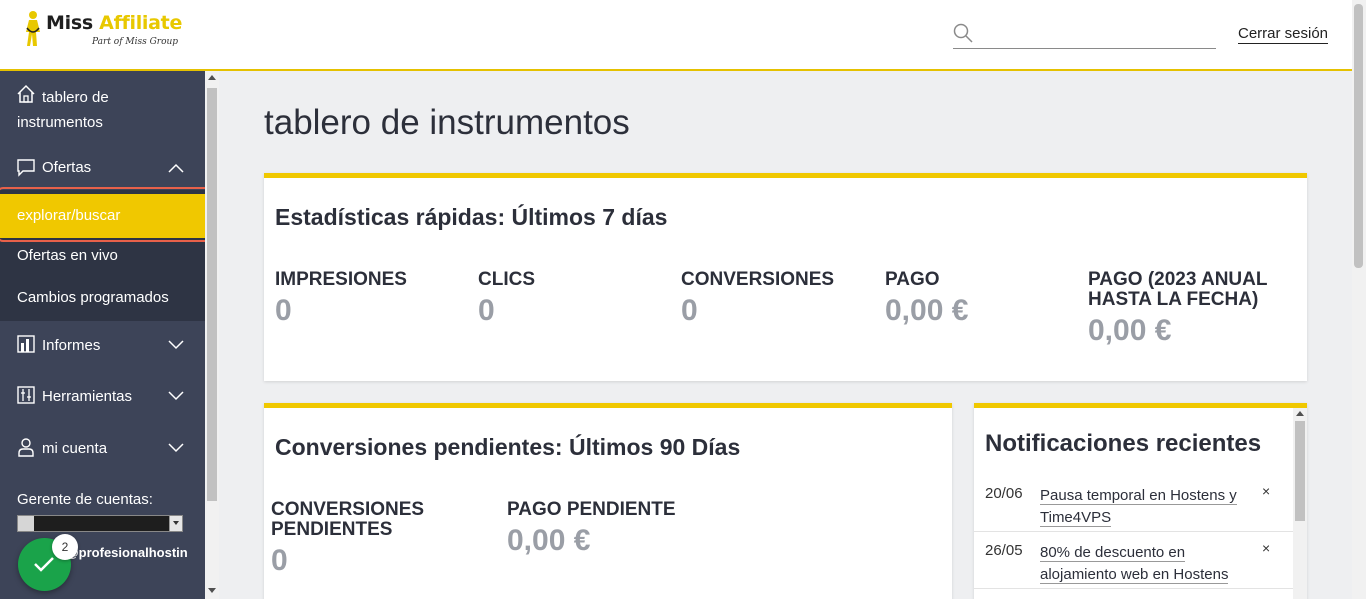  Describe the element at coordinates (689, 310) in the screenshot. I see `stat-conversions-value: 0` at that location.